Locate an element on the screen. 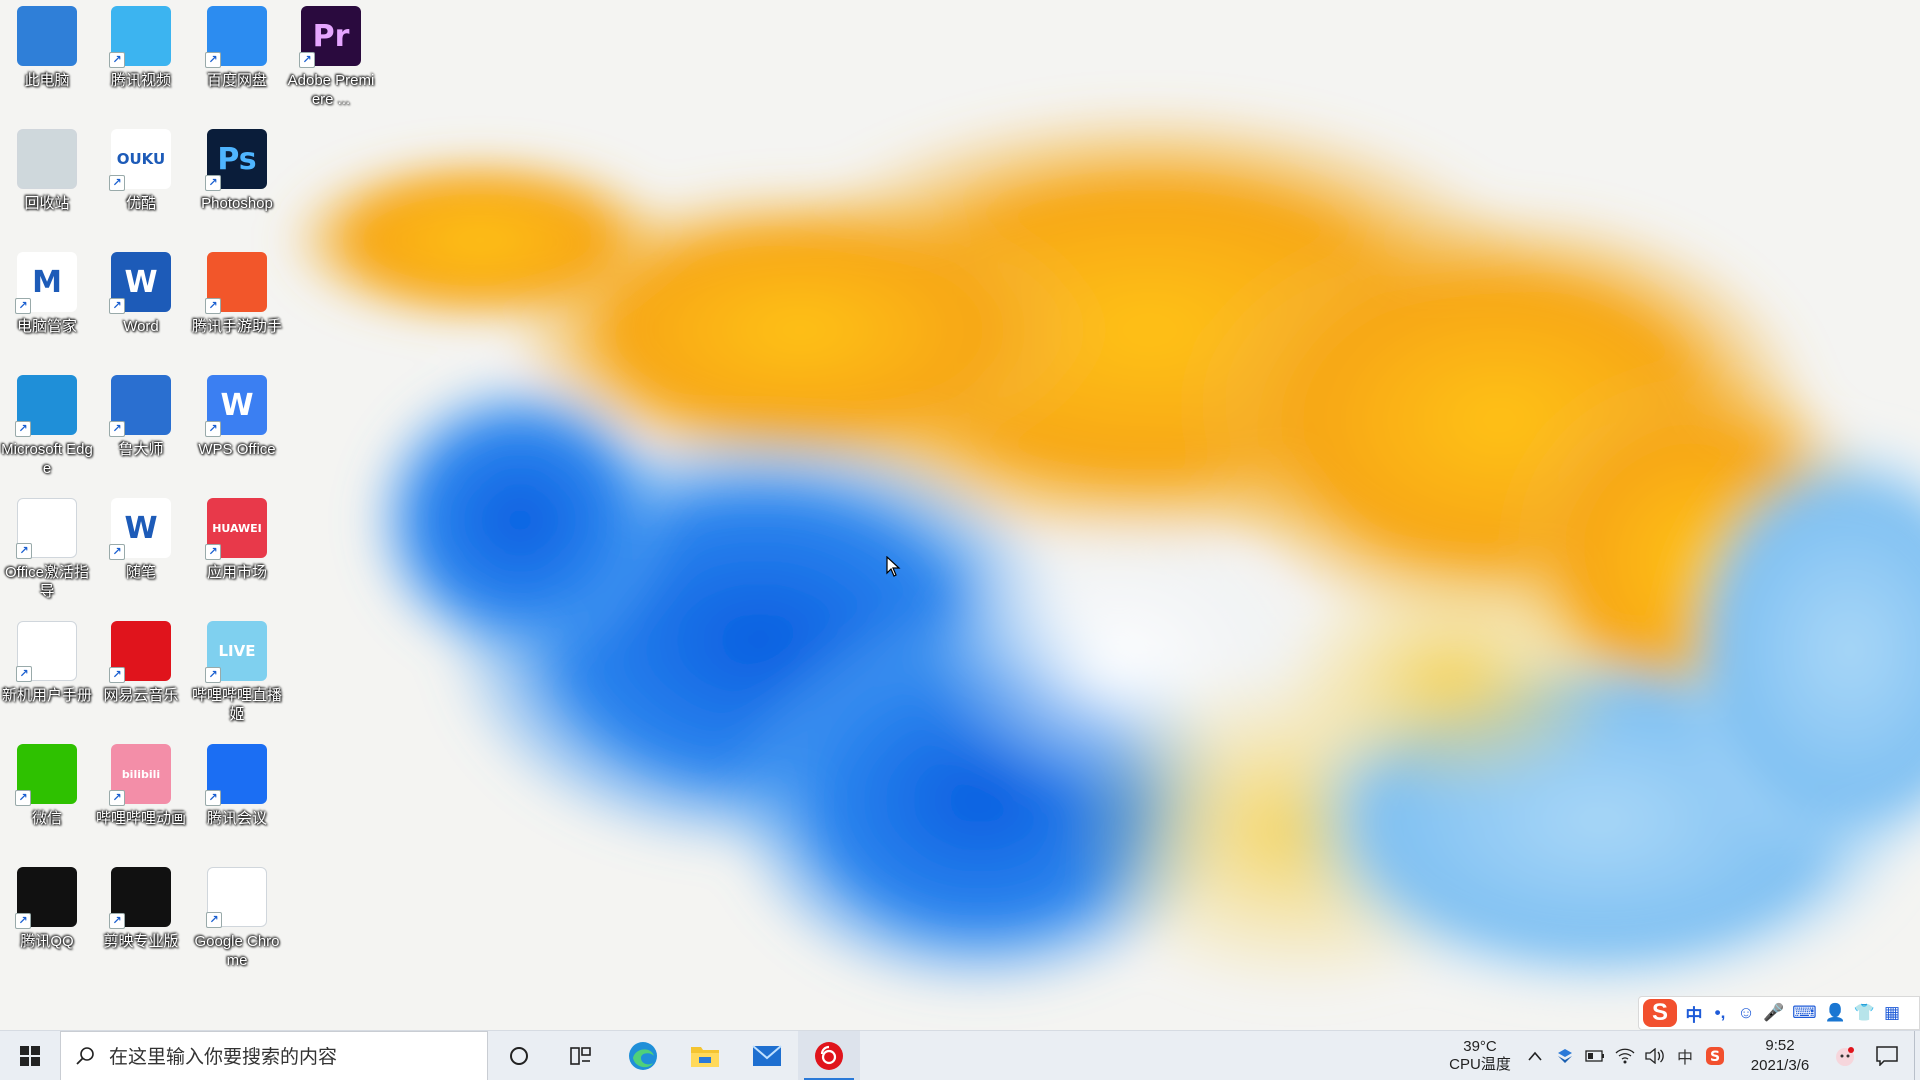 This screenshot has width=1920, height=1080. recycle-bin-icon is located at coordinates (47, 159).